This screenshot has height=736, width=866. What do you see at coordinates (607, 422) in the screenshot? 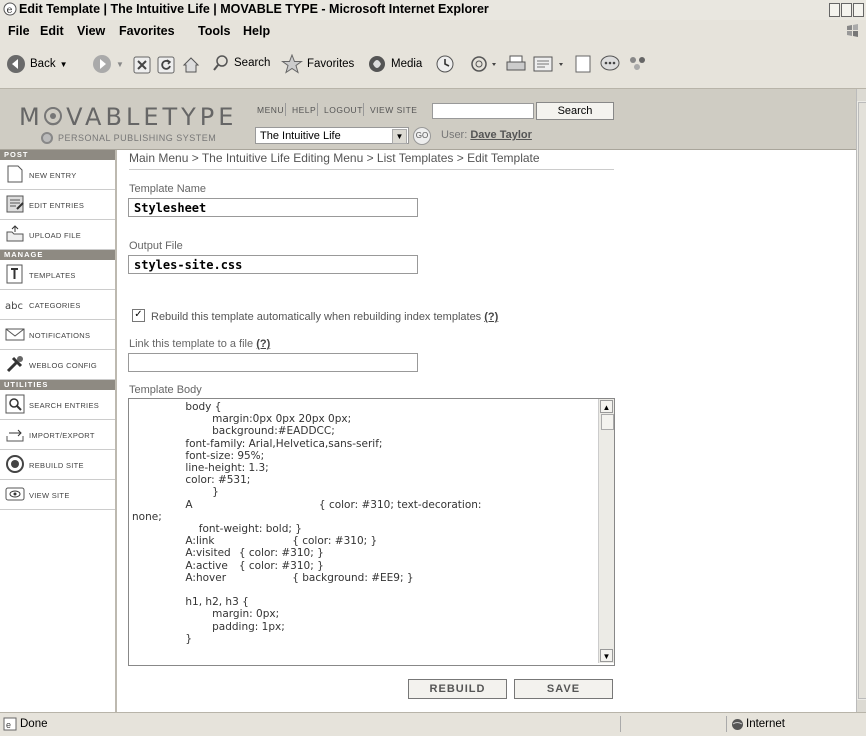
I see `textarea-scroll-thumb` at bounding box center [607, 422].